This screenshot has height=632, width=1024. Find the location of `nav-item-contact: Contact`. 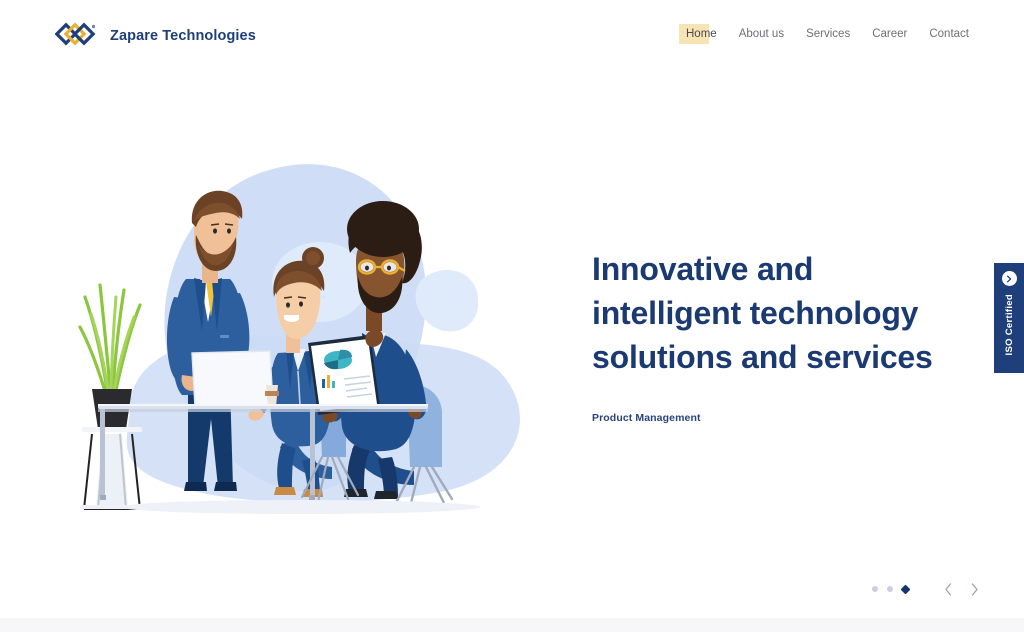

nav-item-contact: Contact is located at coordinates (949, 34).